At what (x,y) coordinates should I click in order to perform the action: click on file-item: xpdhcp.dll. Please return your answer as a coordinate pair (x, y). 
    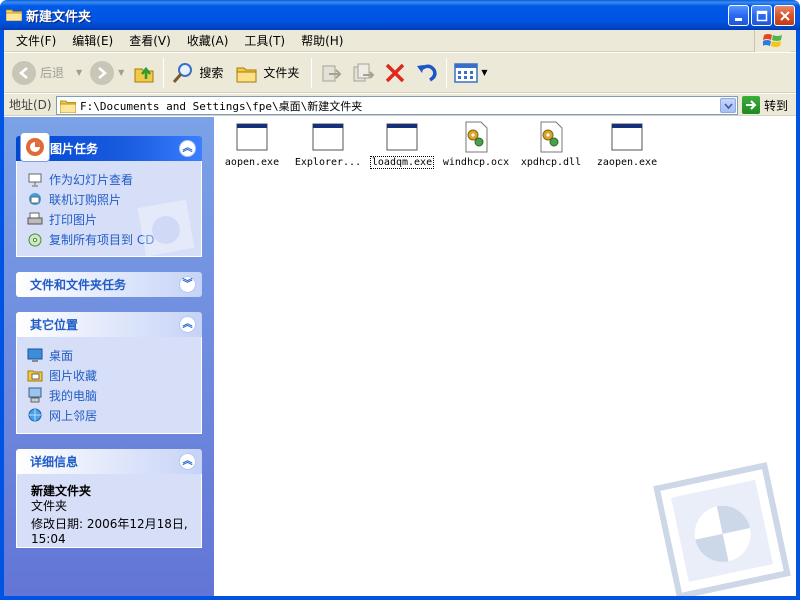
    Looking at the image, I should click on (551, 144).